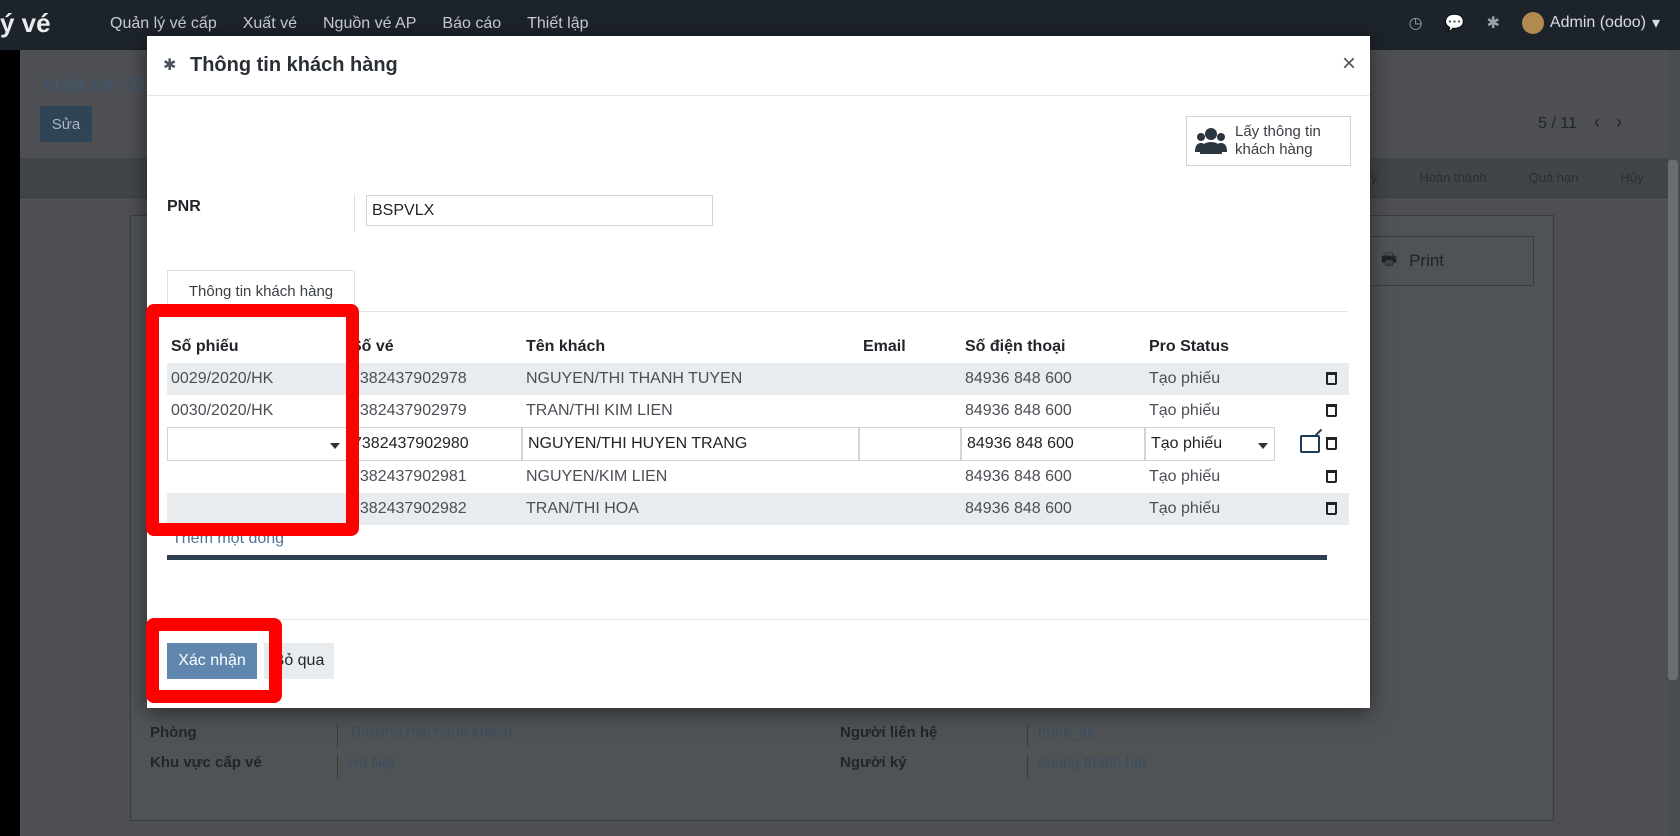 This screenshot has width=1680, height=836. What do you see at coordinates (244, 736) in the screenshot?
I see `field-label: Phòng` at bounding box center [244, 736].